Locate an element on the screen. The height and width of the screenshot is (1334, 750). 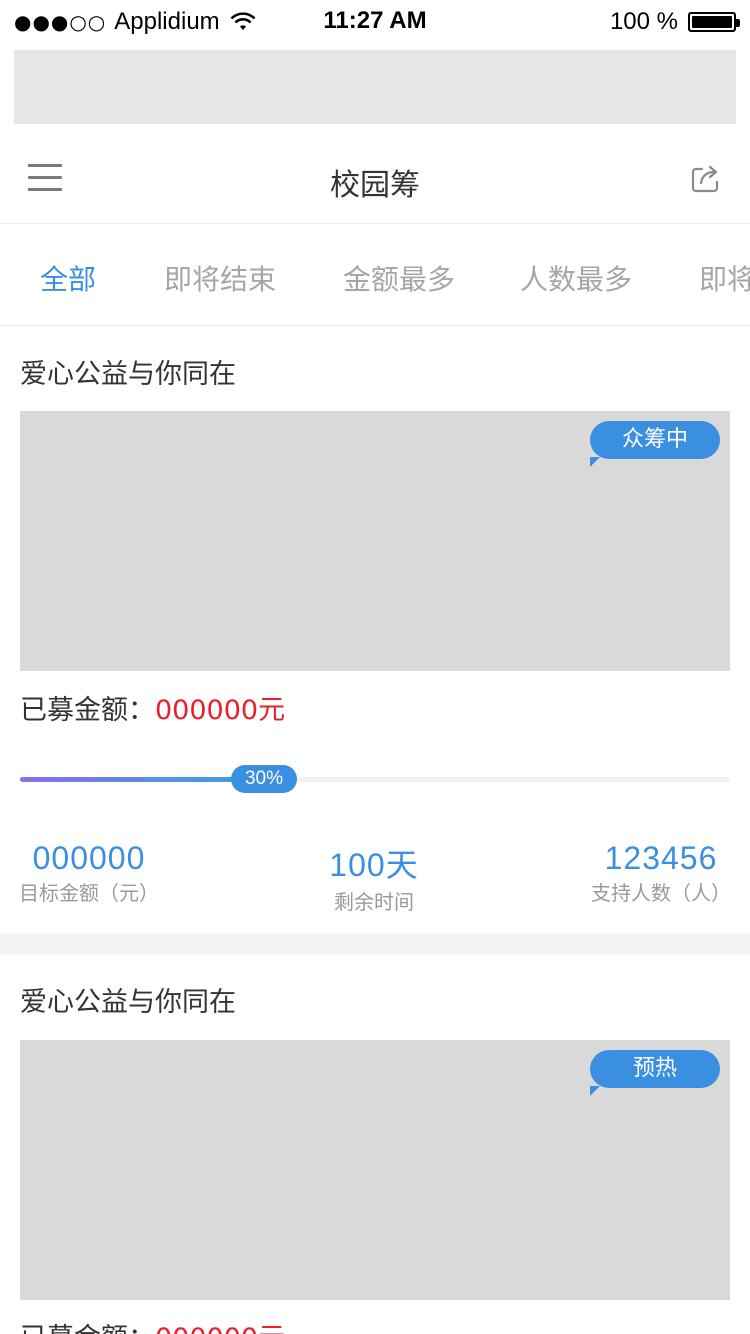
stat-supporters-value: 123456 is located at coordinates (661, 858).